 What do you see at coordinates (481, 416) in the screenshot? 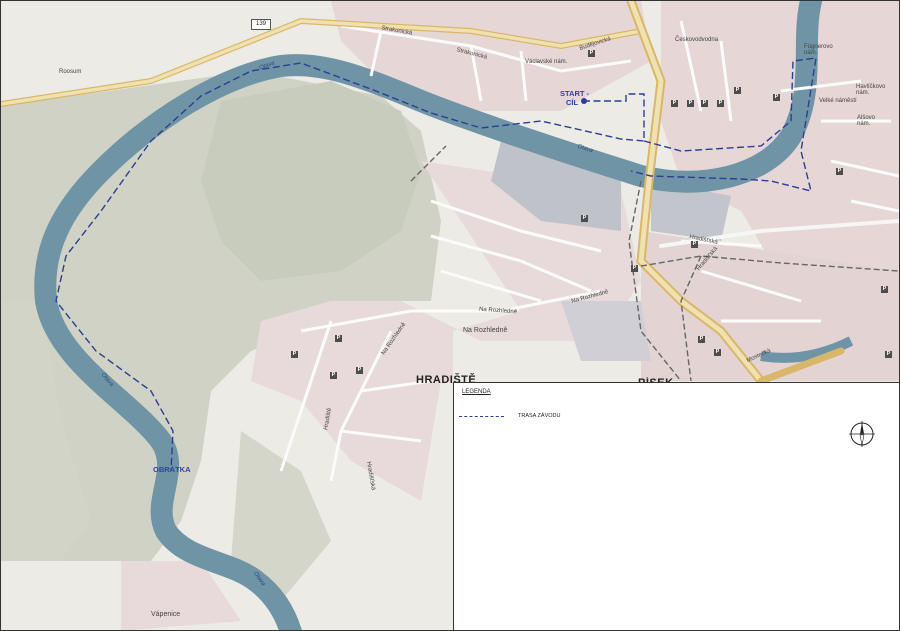
I see `dashed-line-icon` at bounding box center [481, 416].